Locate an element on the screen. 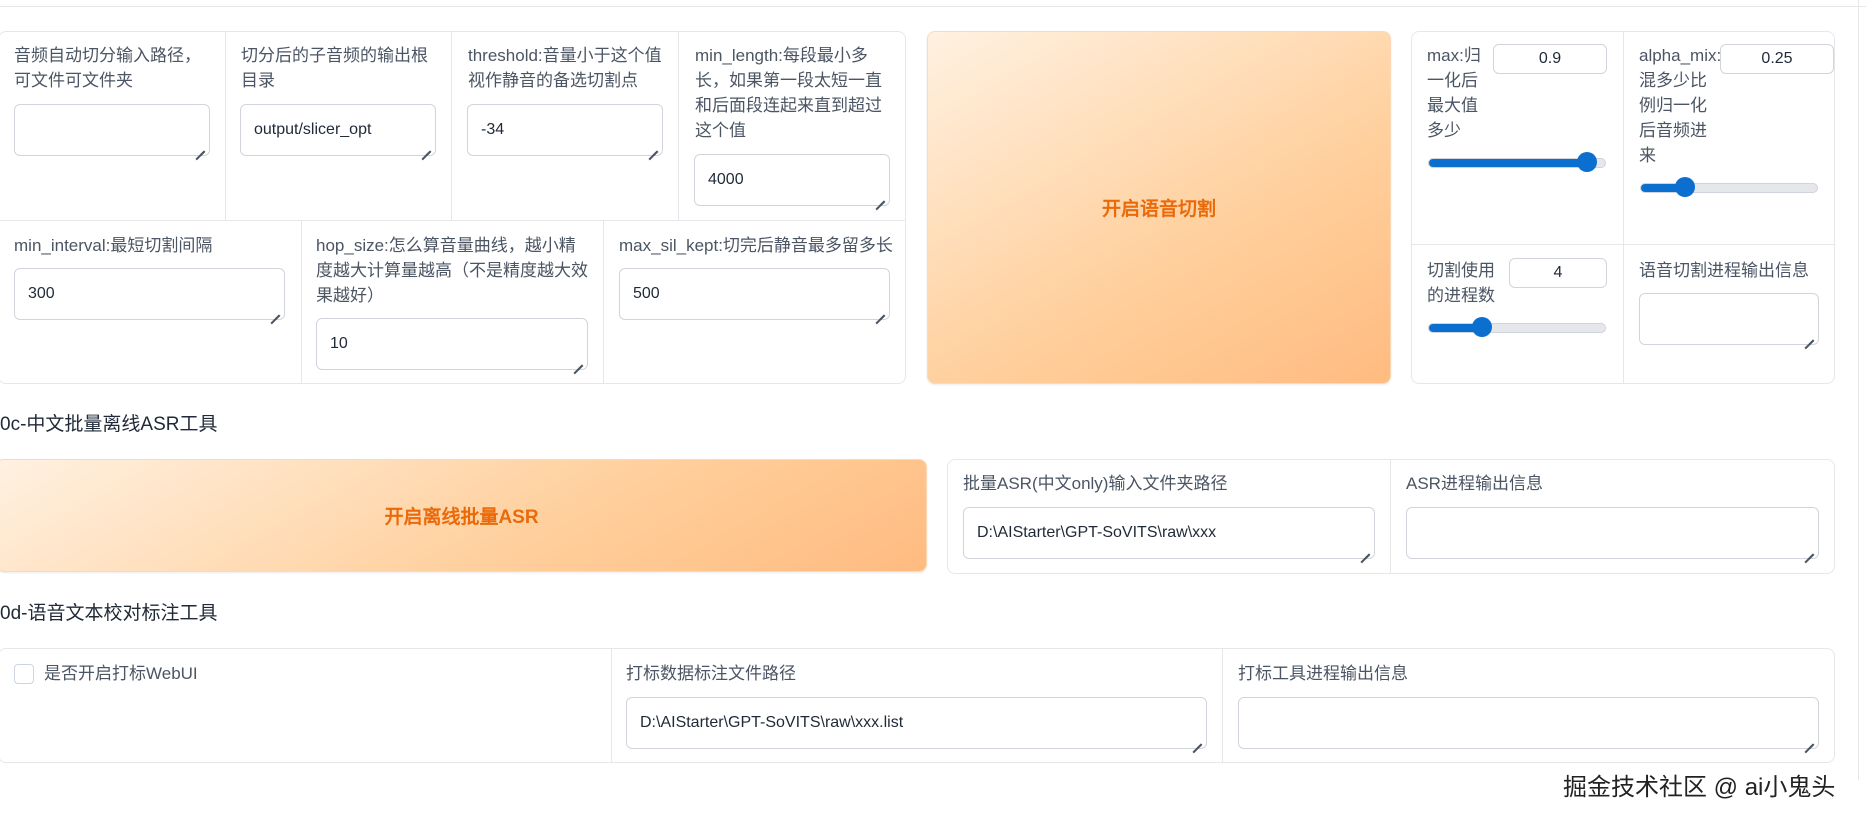  label-output-info-field is located at coordinates (1528, 723).